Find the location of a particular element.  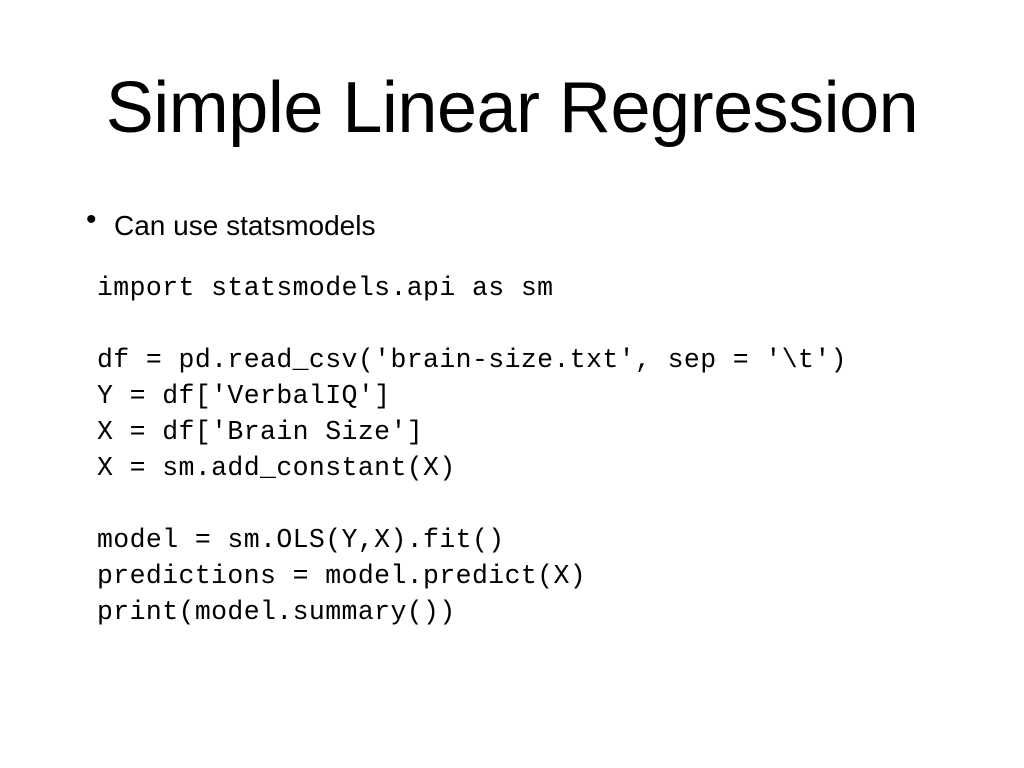

bullet-item: • Can use statsmodels is located at coordinates (231, 224).